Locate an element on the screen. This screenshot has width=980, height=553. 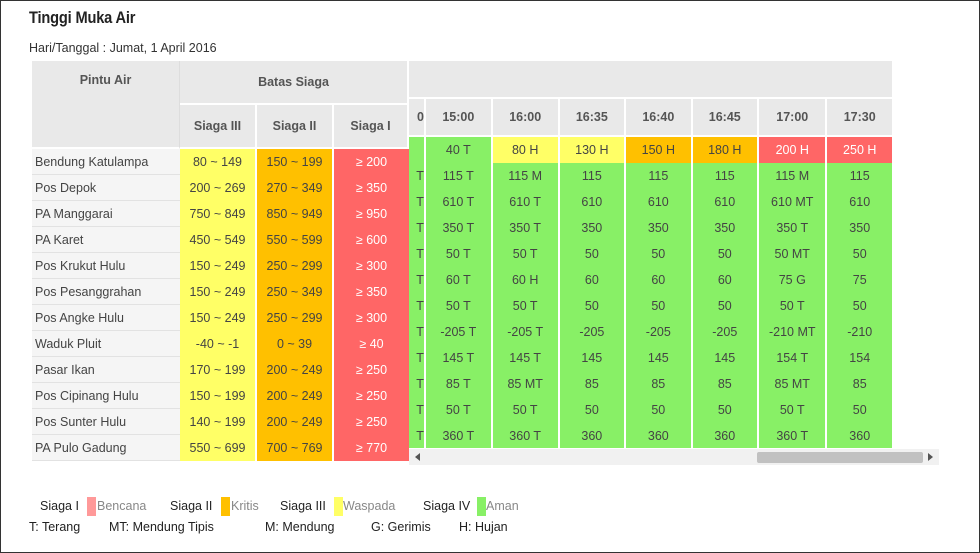
station-row: Pos Krukut Hulu 150 ~ 249 250 ~ 299 ≥ 300 is located at coordinates (220, 266).